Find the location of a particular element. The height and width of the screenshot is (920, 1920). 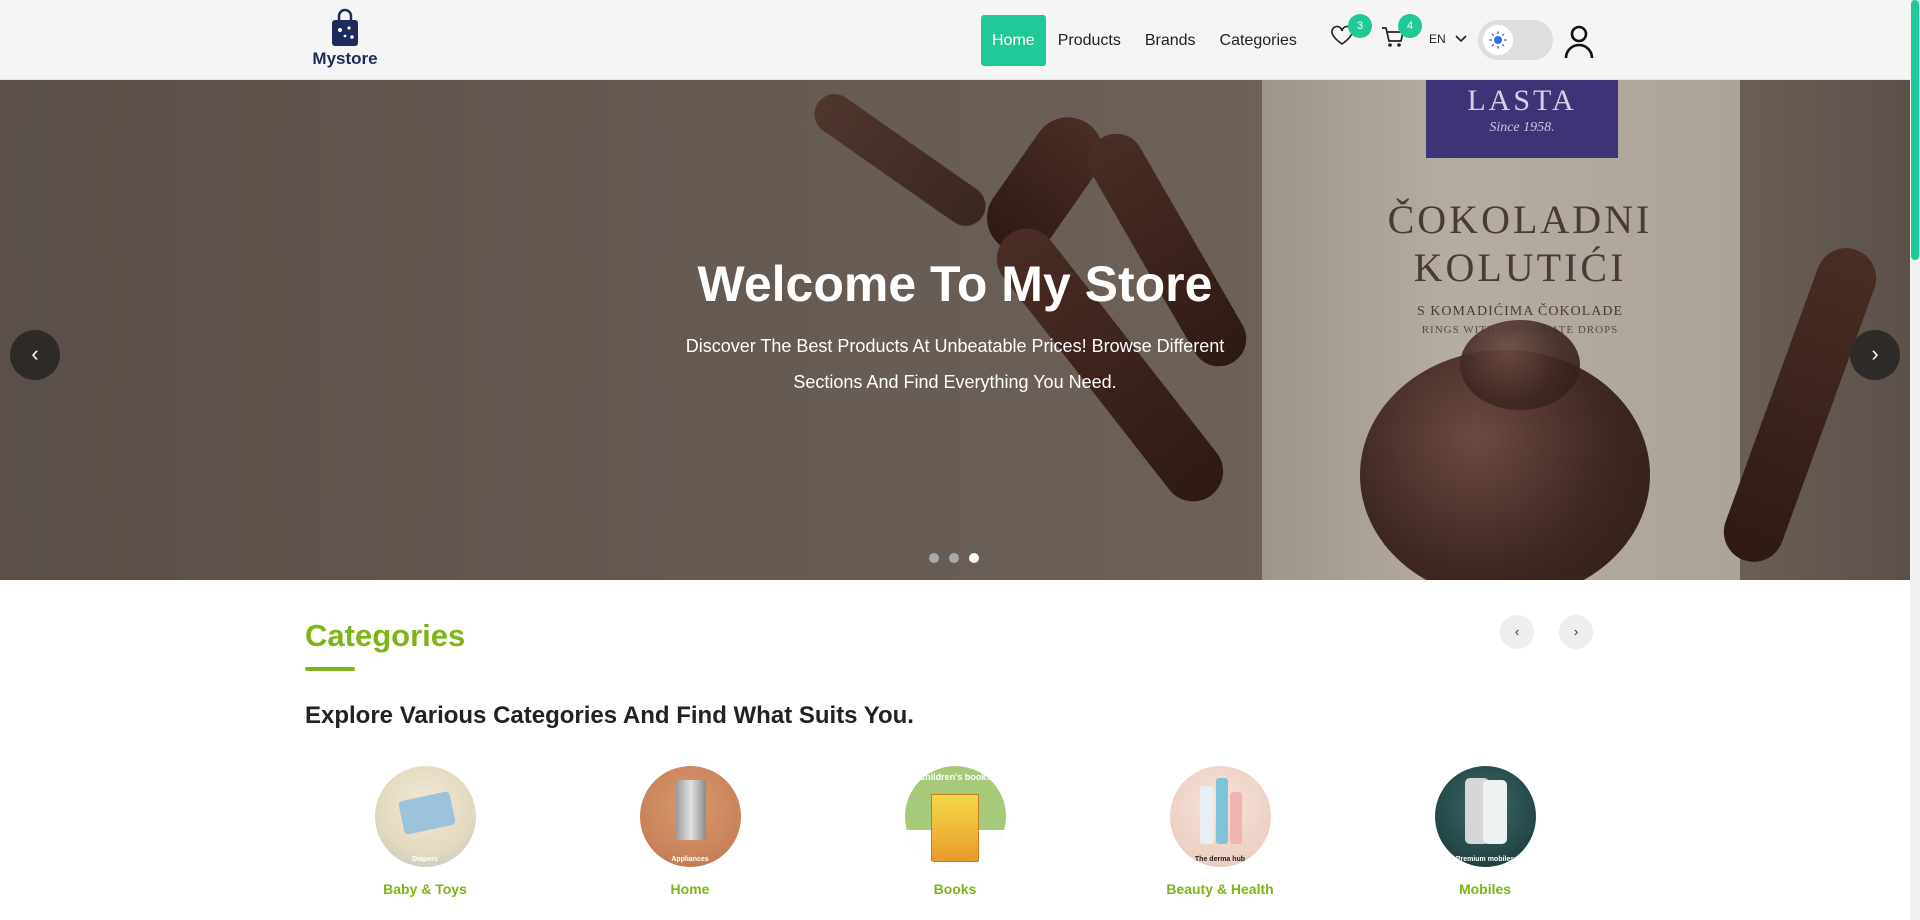

category-label: Mobiles is located at coordinates (1485, 889).